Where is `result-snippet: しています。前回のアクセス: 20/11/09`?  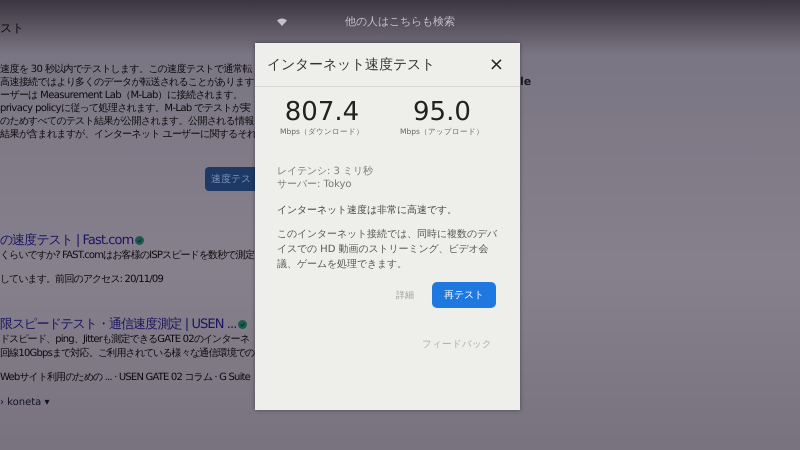 result-snippet: しています。前回のアクセス: 20/11/09 is located at coordinates (82, 280).